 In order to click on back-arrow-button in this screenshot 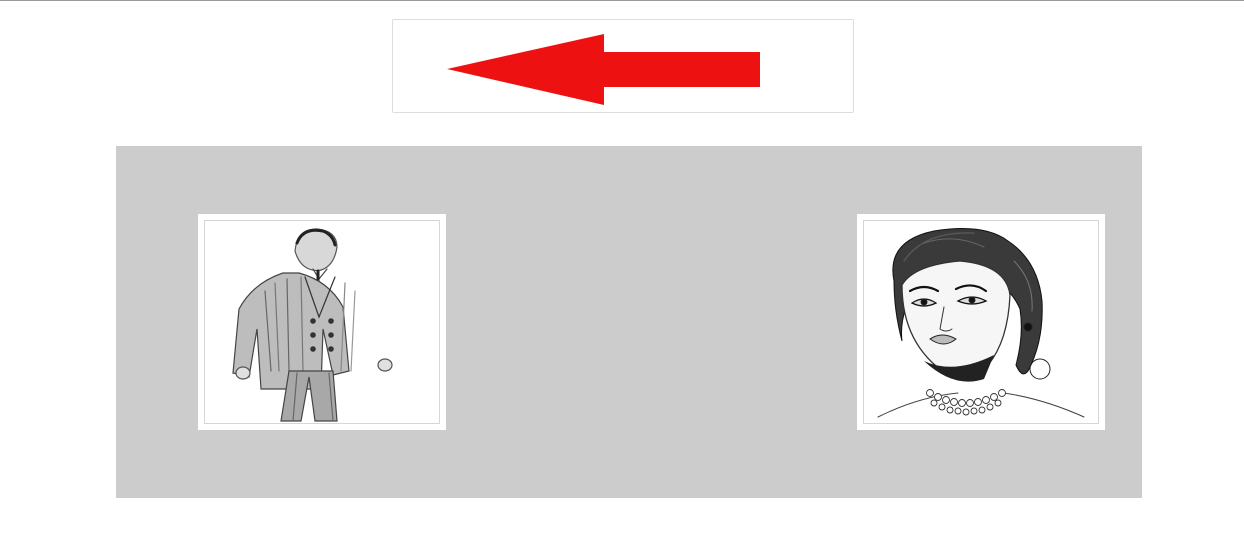, I will do `click(623, 66)`.